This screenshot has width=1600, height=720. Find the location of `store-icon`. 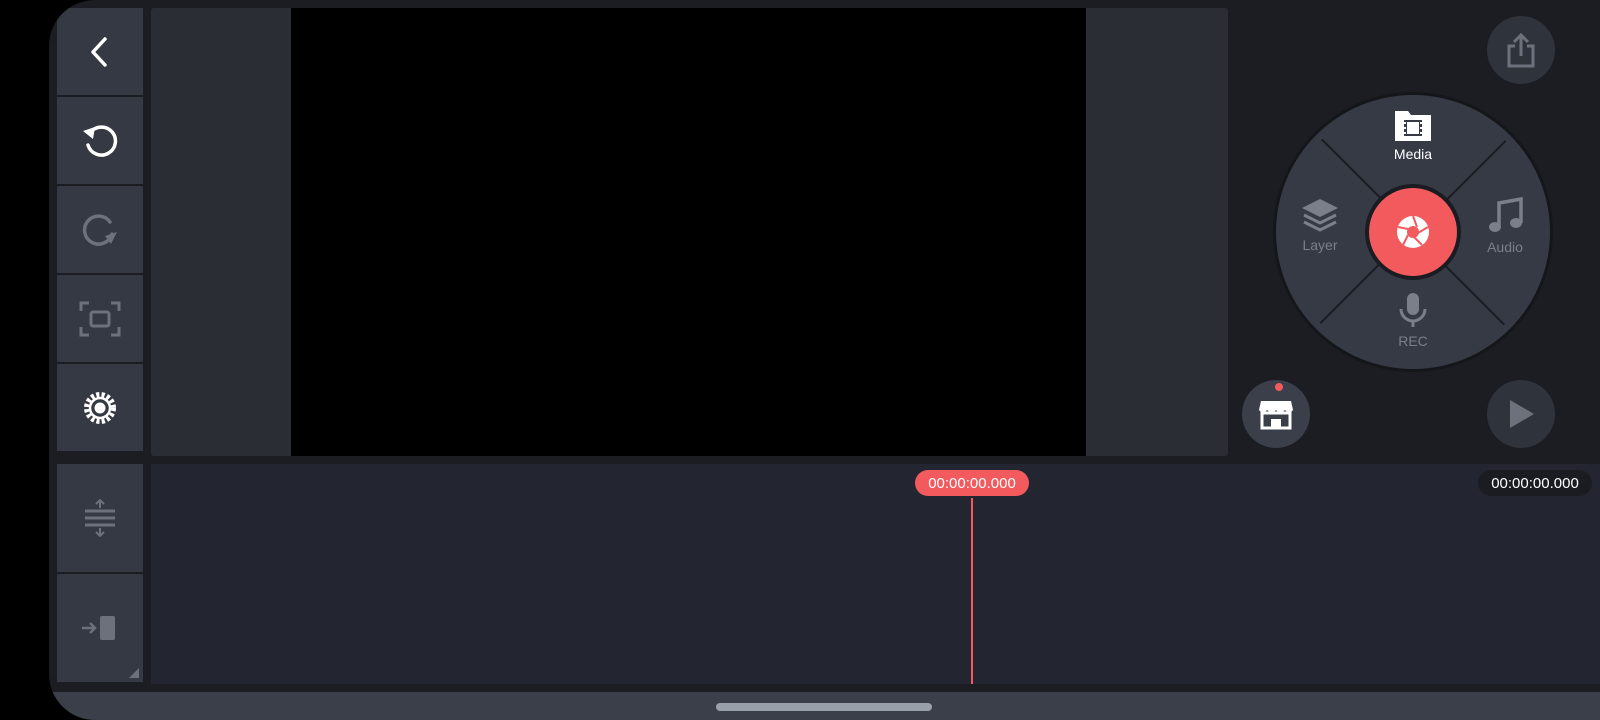

store-icon is located at coordinates (1276, 415).